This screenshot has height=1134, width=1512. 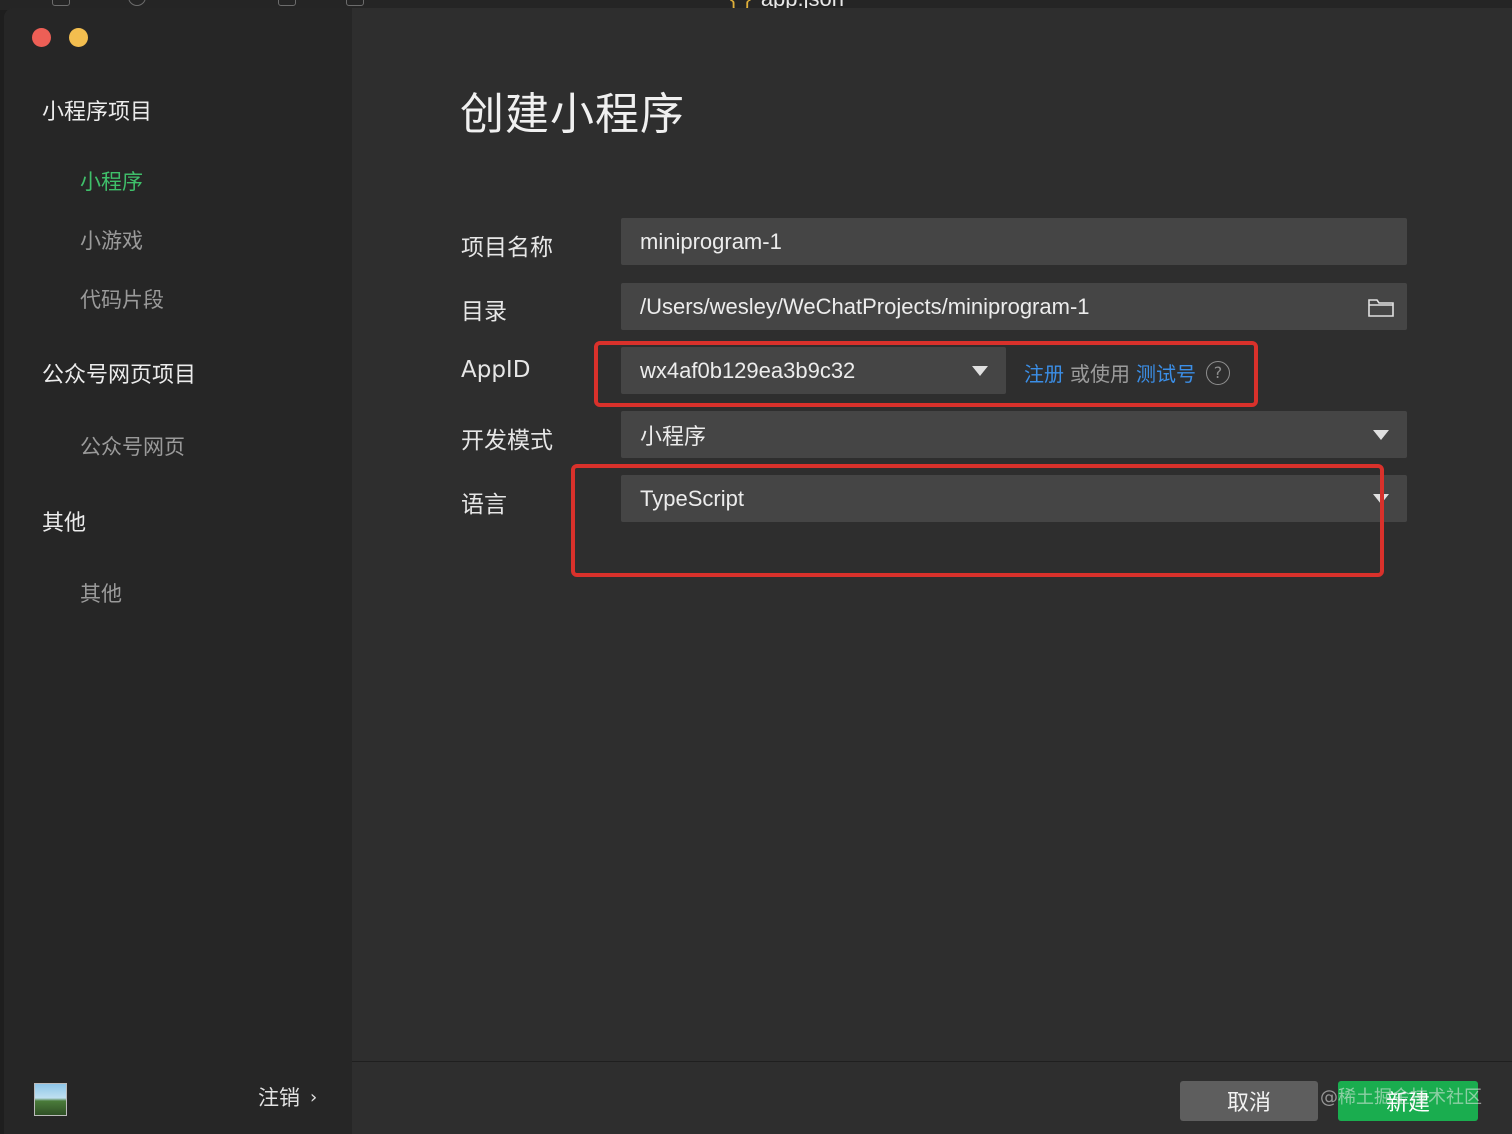 What do you see at coordinates (1014, 434) in the screenshot?
I see `dev-mode-select: 小程序` at bounding box center [1014, 434].